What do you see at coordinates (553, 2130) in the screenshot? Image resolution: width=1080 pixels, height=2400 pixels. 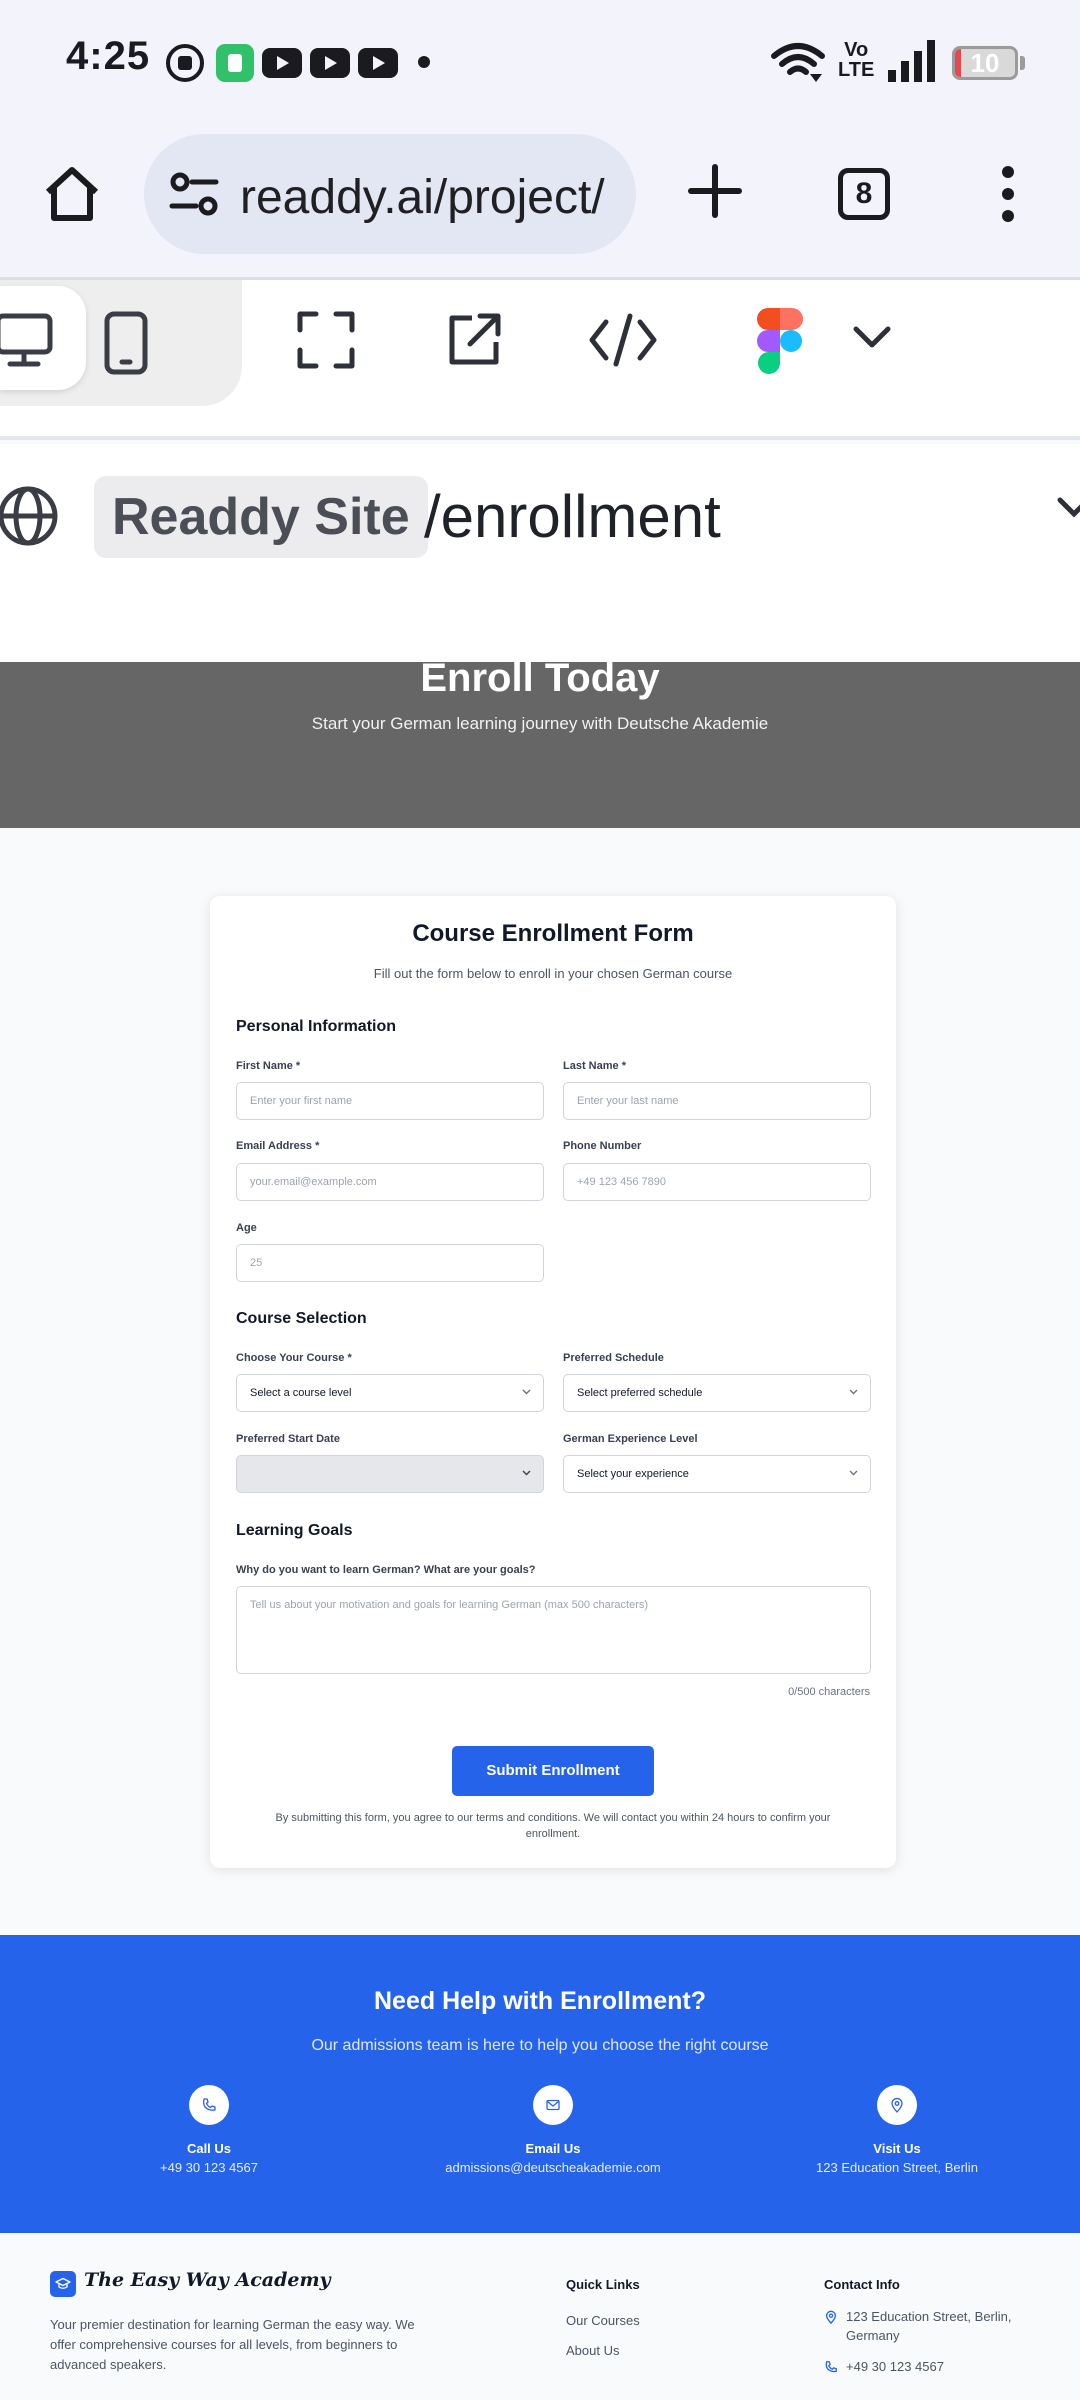 I see `contact-email: Email Us admissions@deutscheakademie.com` at bounding box center [553, 2130].